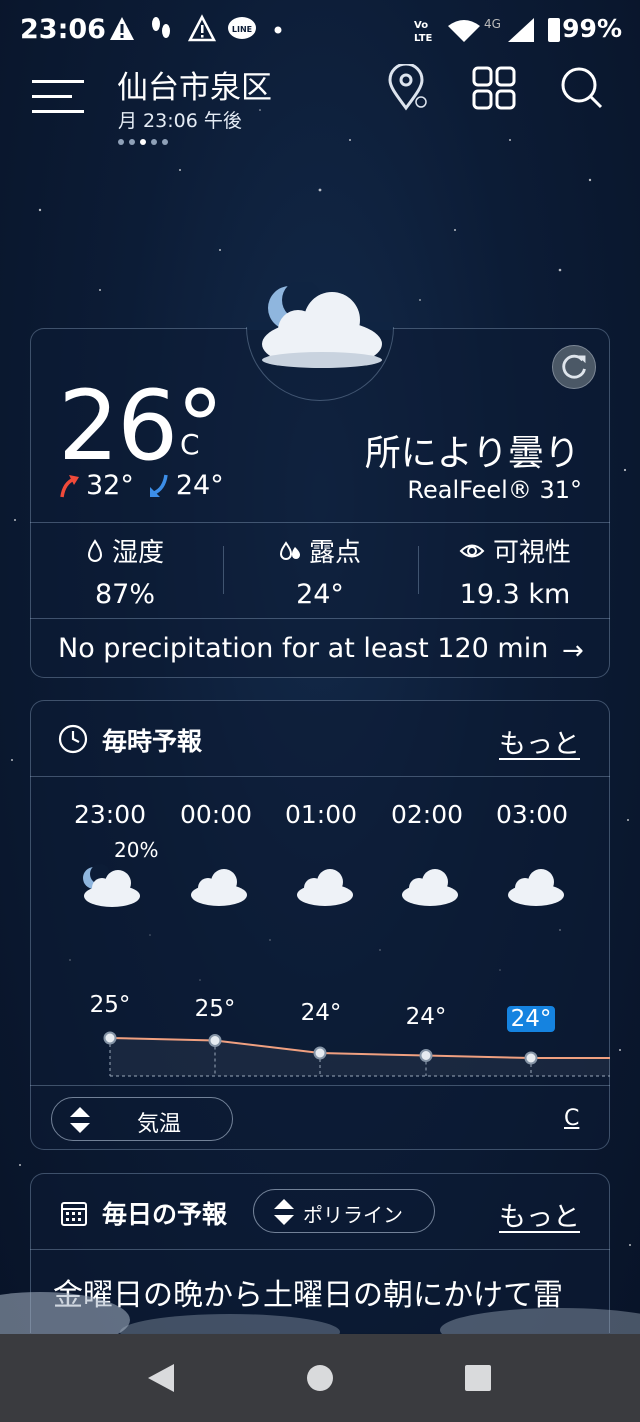 The image size is (640, 1422). What do you see at coordinates (158, 485) in the screenshot?
I see `low-arrow-icon` at bounding box center [158, 485].